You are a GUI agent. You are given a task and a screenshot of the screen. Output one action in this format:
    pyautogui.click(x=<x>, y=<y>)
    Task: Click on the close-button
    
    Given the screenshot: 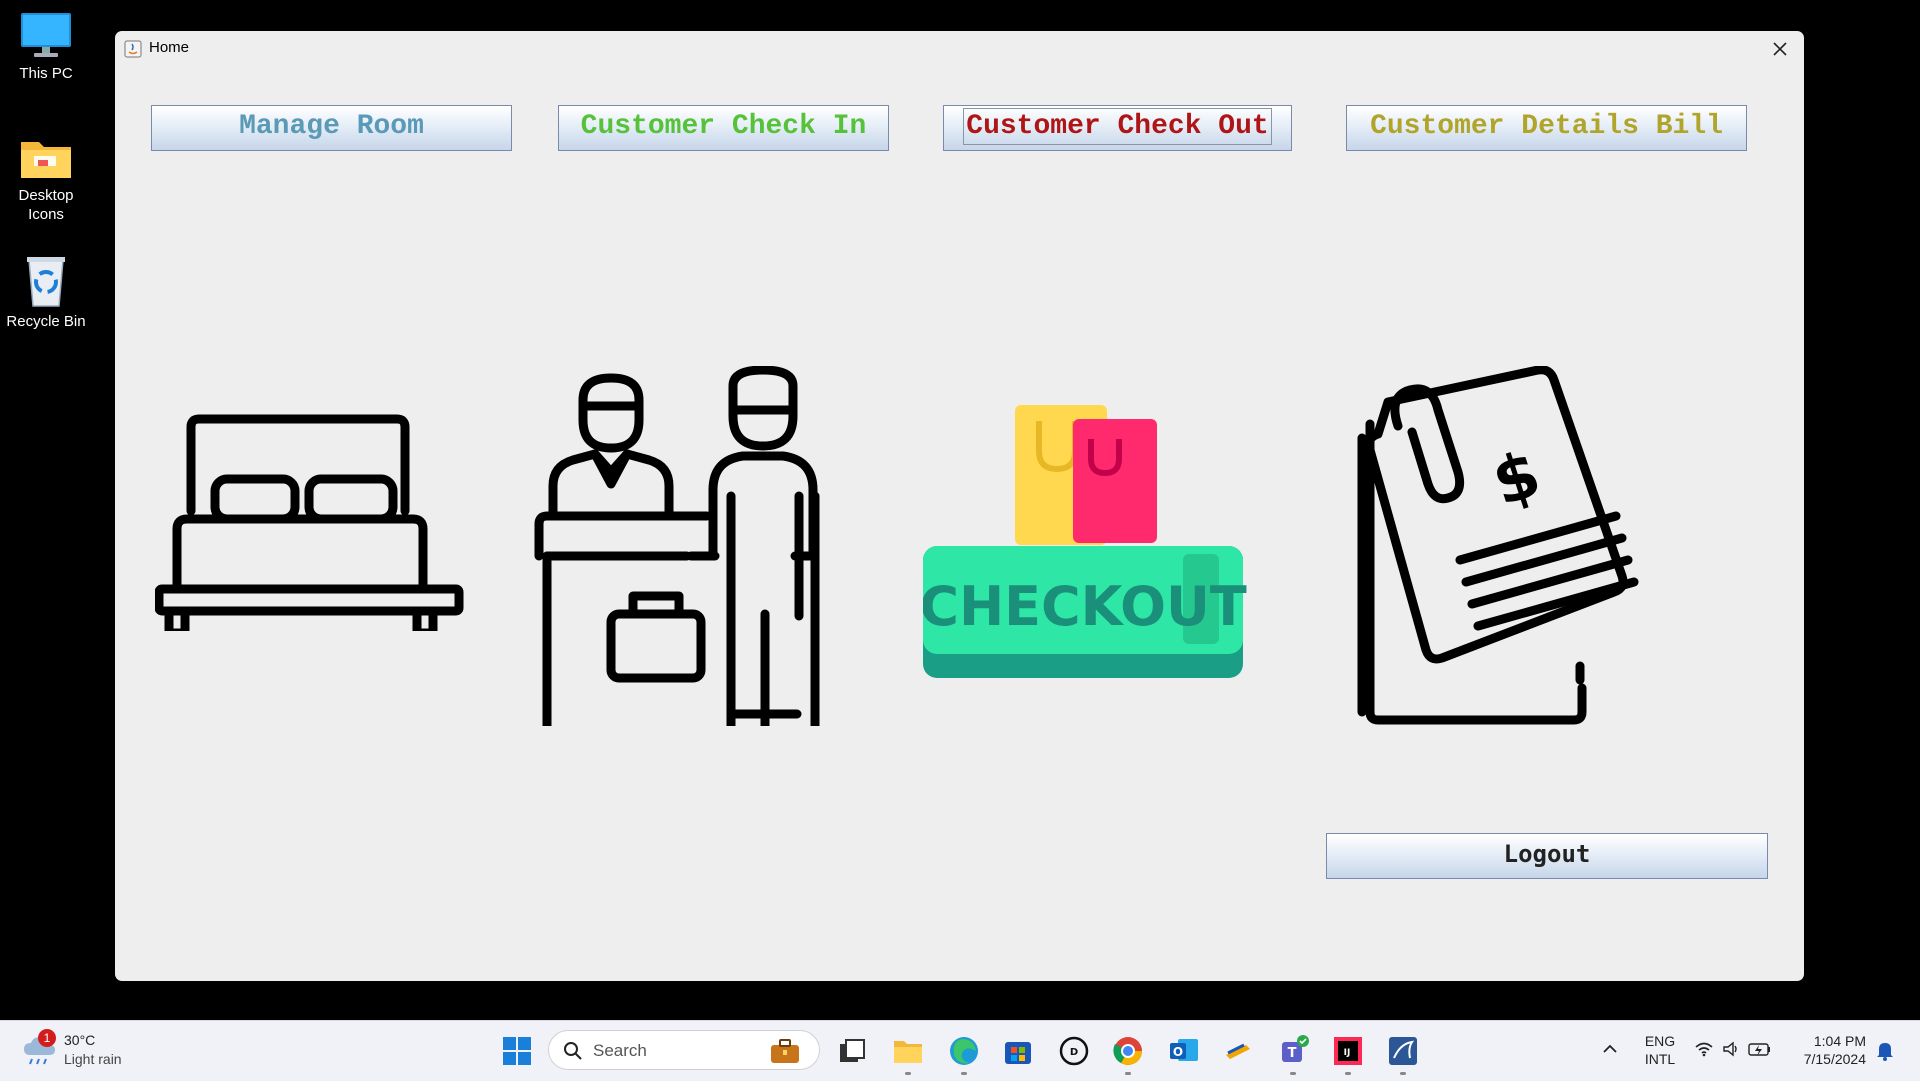 What is the action you would take?
    pyautogui.click(x=1780, y=49)
    